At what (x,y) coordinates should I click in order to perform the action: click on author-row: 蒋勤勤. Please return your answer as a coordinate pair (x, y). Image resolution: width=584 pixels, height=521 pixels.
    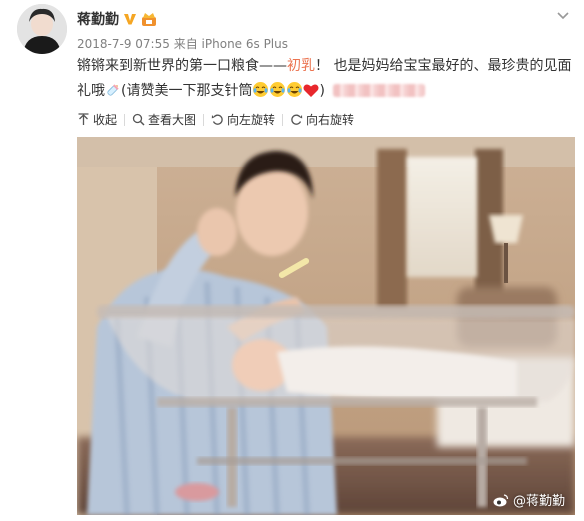
    Looking at the image, I should click on (117, 19).